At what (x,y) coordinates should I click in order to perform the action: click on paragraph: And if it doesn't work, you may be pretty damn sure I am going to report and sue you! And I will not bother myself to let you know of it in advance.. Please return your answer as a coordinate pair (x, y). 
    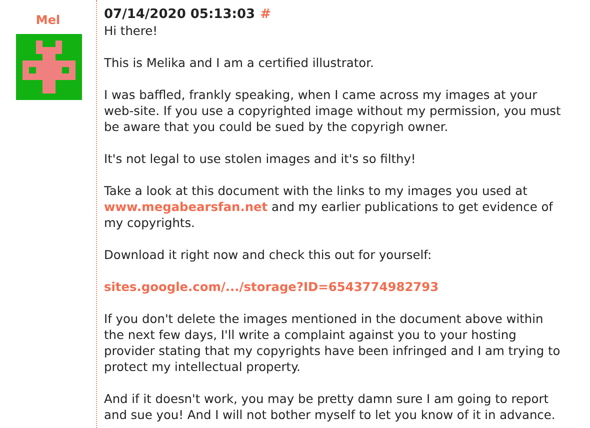
    Looking at the image, I should click on (330, 407).